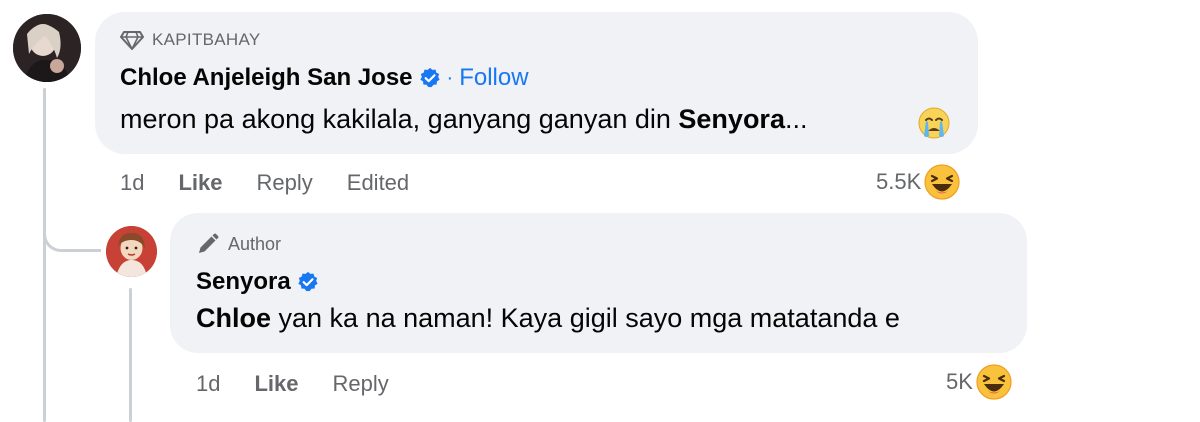  Describe the element at coordinates (130, 355) in the screenshot. I see `thread-line-reply` at that location.